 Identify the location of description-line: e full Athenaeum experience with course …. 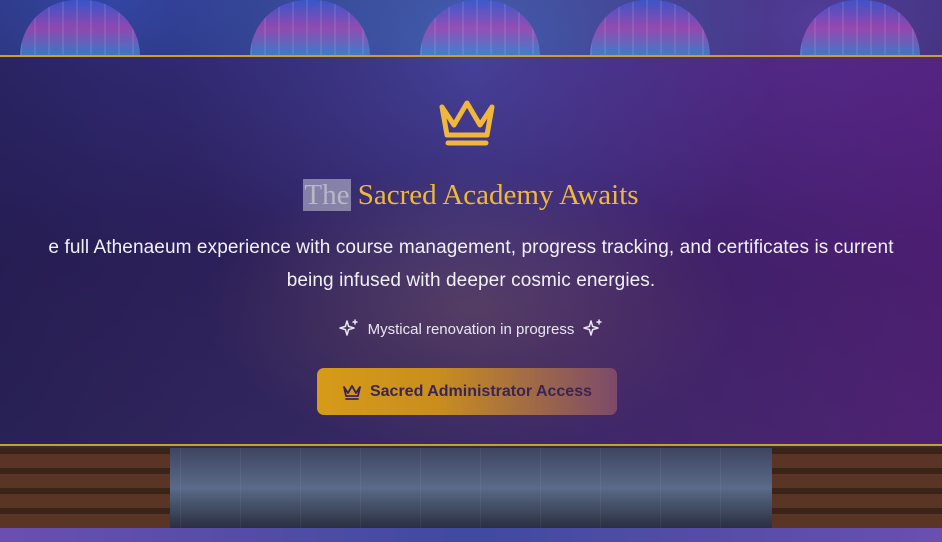
(471, 247).